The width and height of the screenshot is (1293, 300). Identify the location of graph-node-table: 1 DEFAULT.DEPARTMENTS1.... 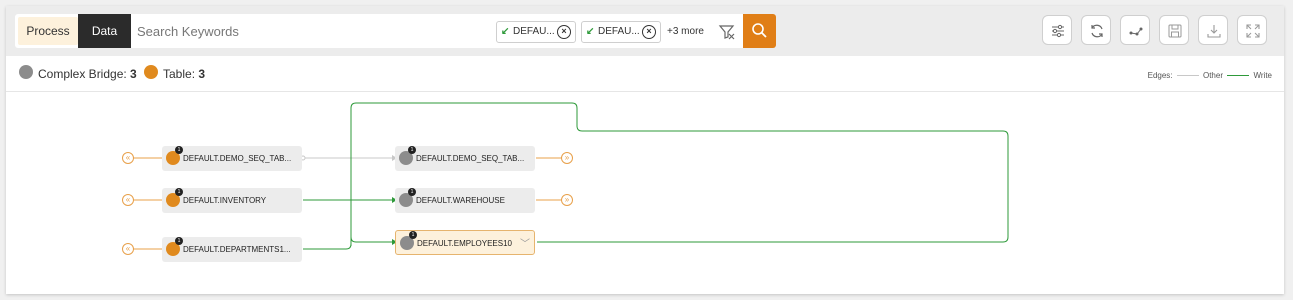
(232, 249).